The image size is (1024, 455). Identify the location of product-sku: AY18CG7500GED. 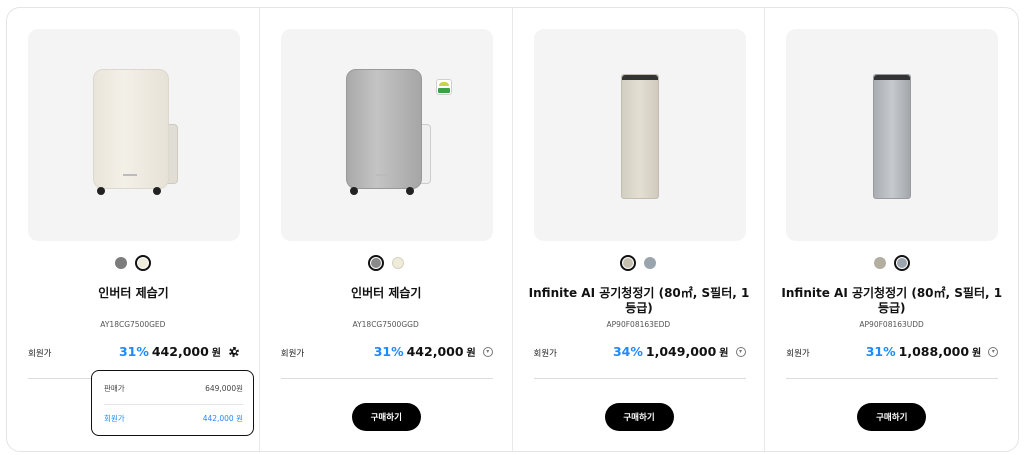
(133, 324).